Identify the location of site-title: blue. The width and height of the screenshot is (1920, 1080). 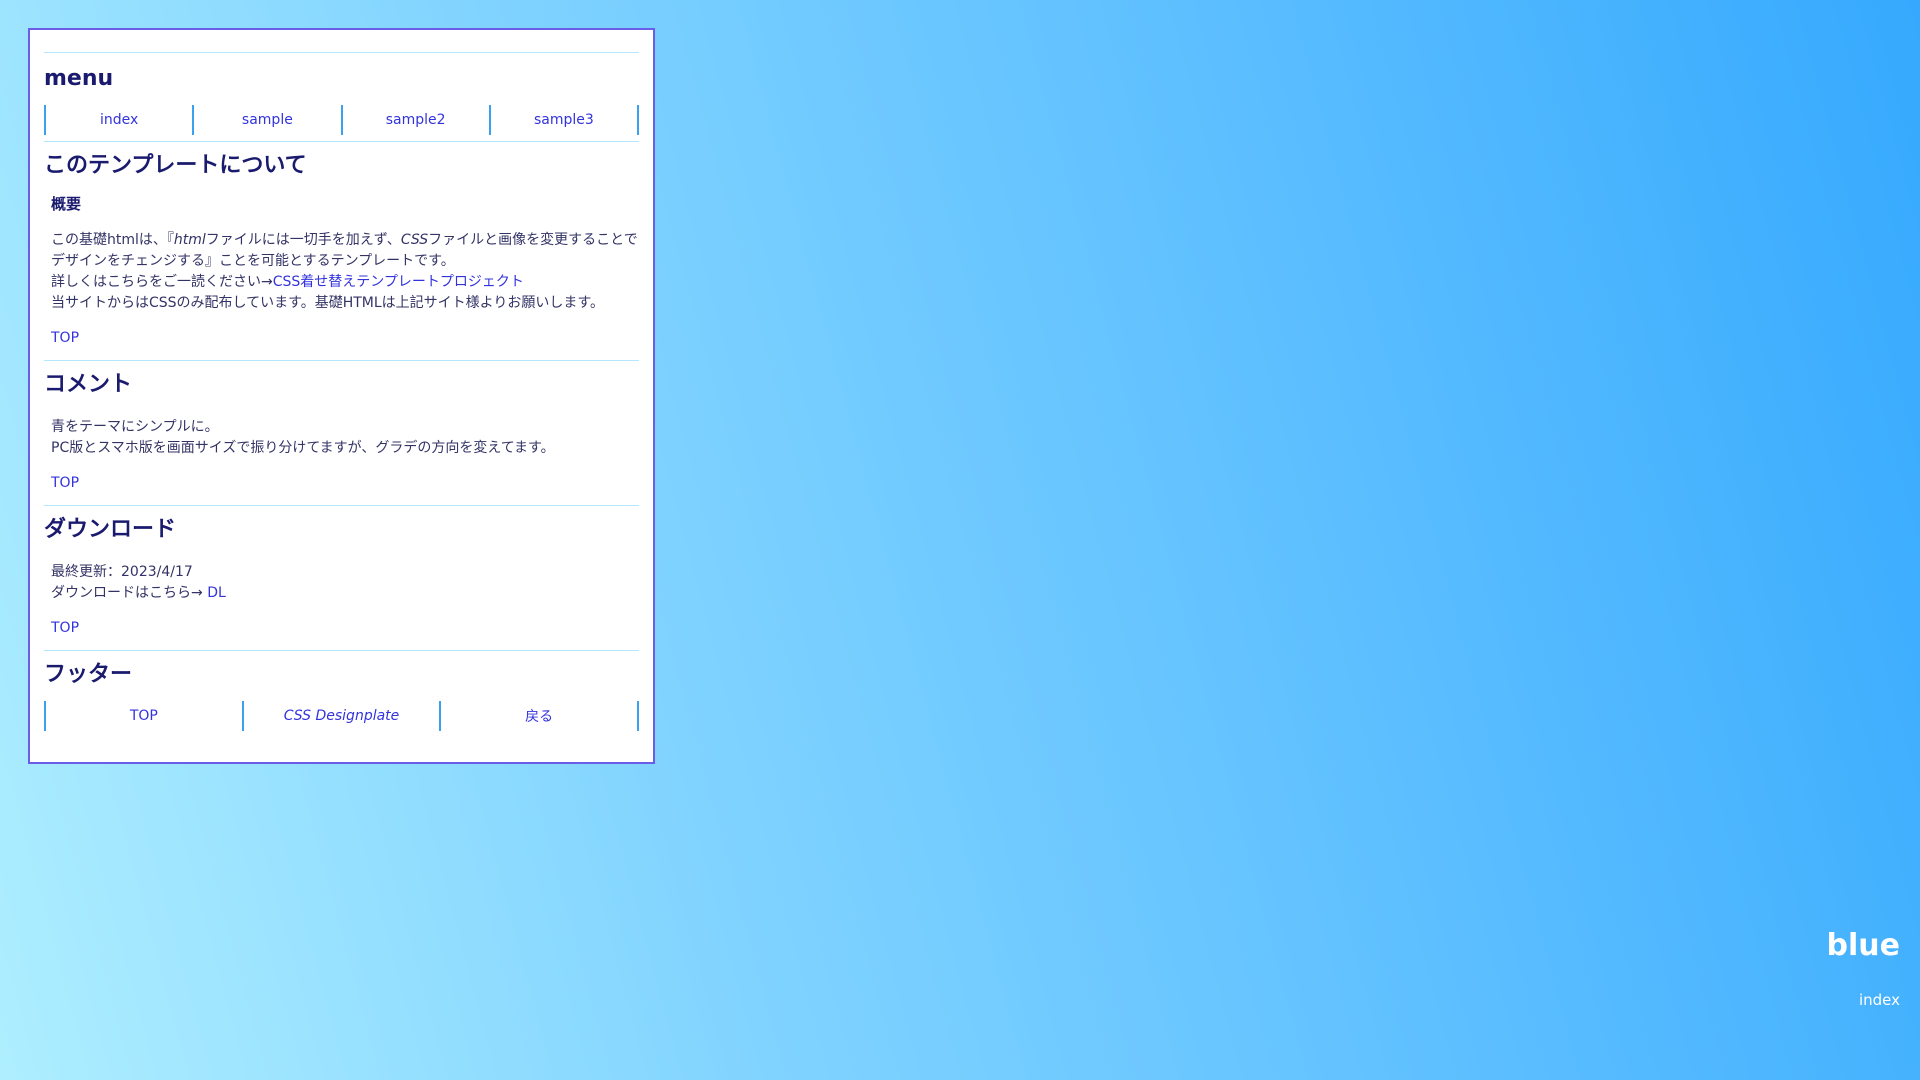
(1863, 945).